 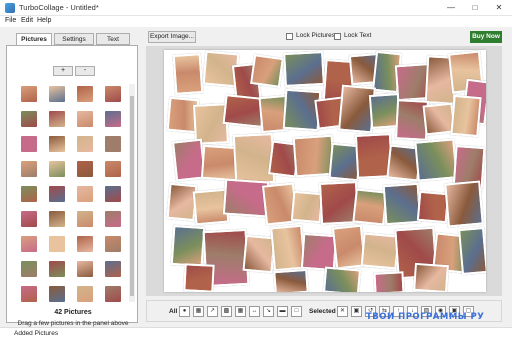 I want to click on stretch-icon: ↔, so click(x=254, y=311).